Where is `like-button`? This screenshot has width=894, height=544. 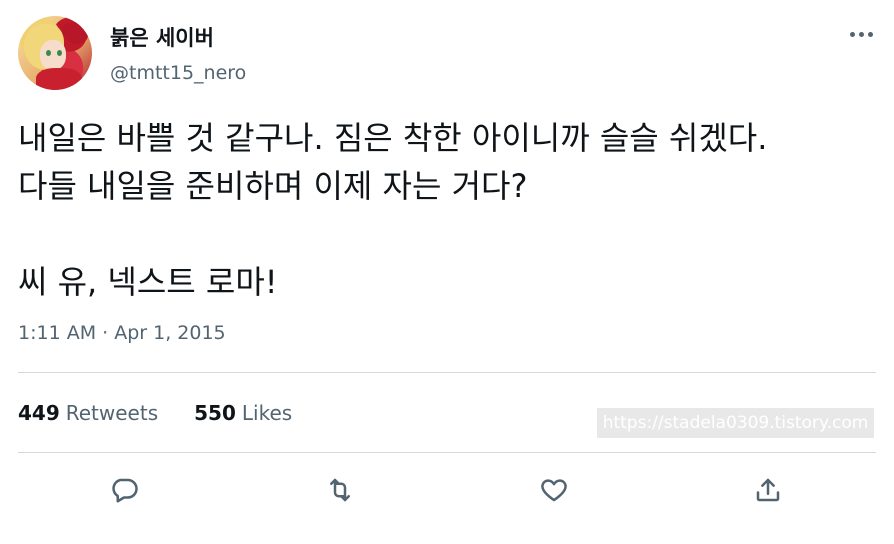
like-button is located at coordinates (554, 490).